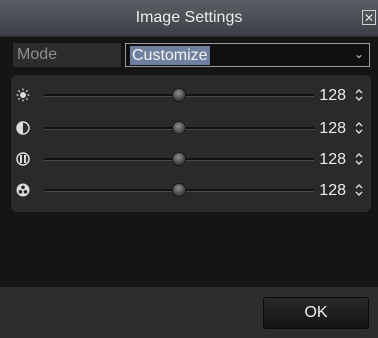  Describe the element at coordinates (332, 190) in the screenshot. I see `hue-value: 128` at that location.